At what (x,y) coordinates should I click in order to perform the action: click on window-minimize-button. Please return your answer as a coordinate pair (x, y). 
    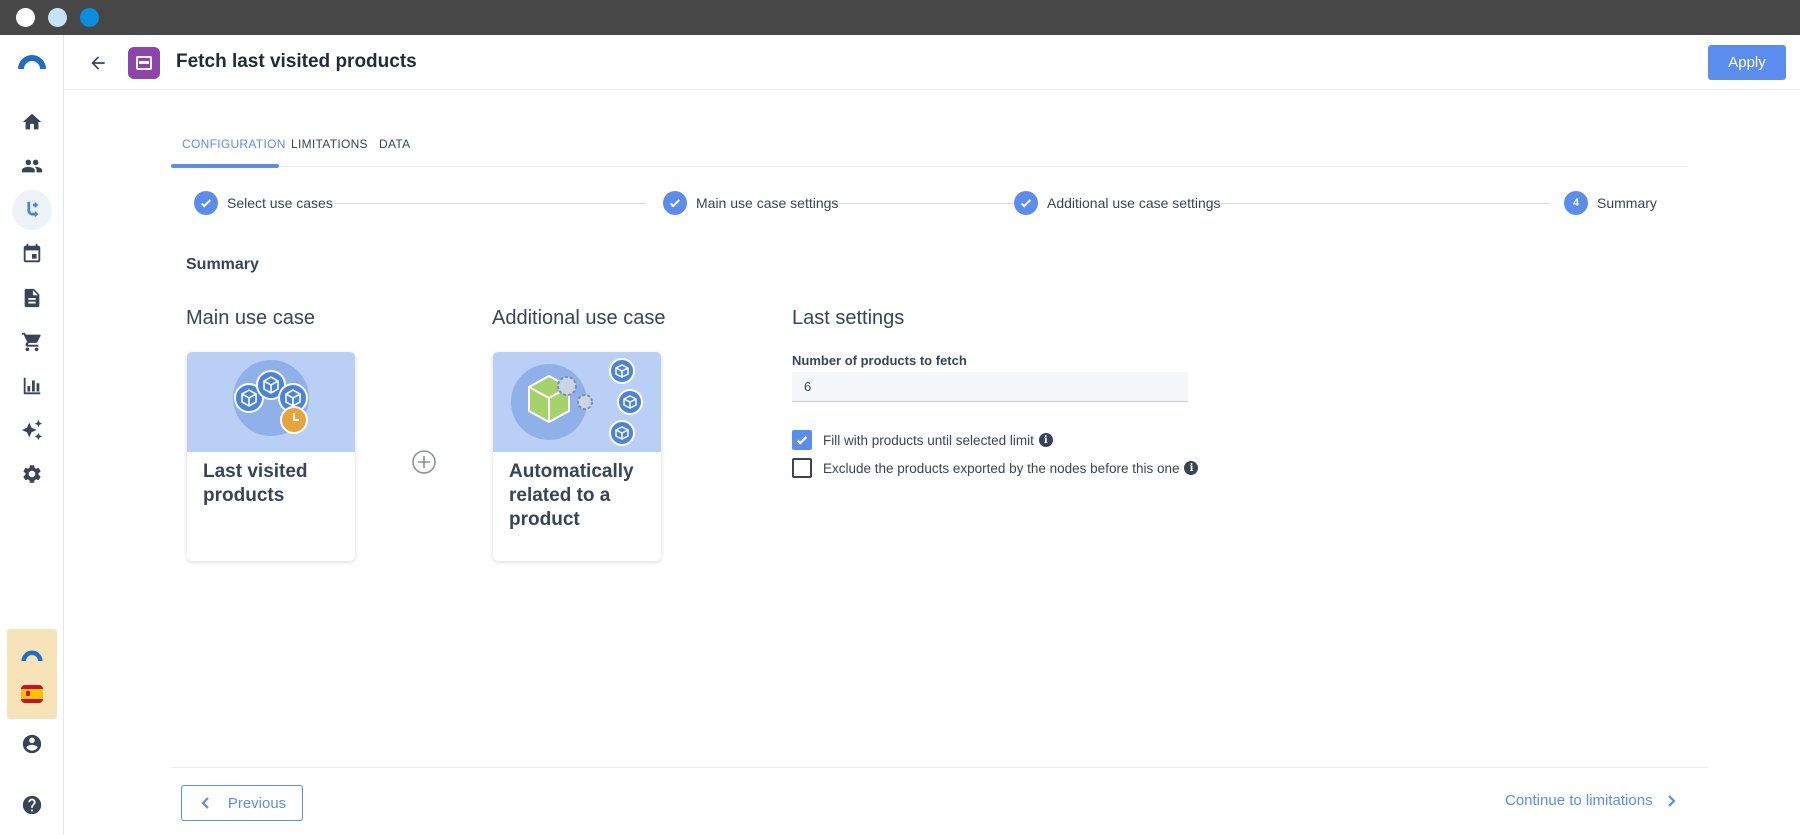
    Looking at the image, I should click on (57, 17).